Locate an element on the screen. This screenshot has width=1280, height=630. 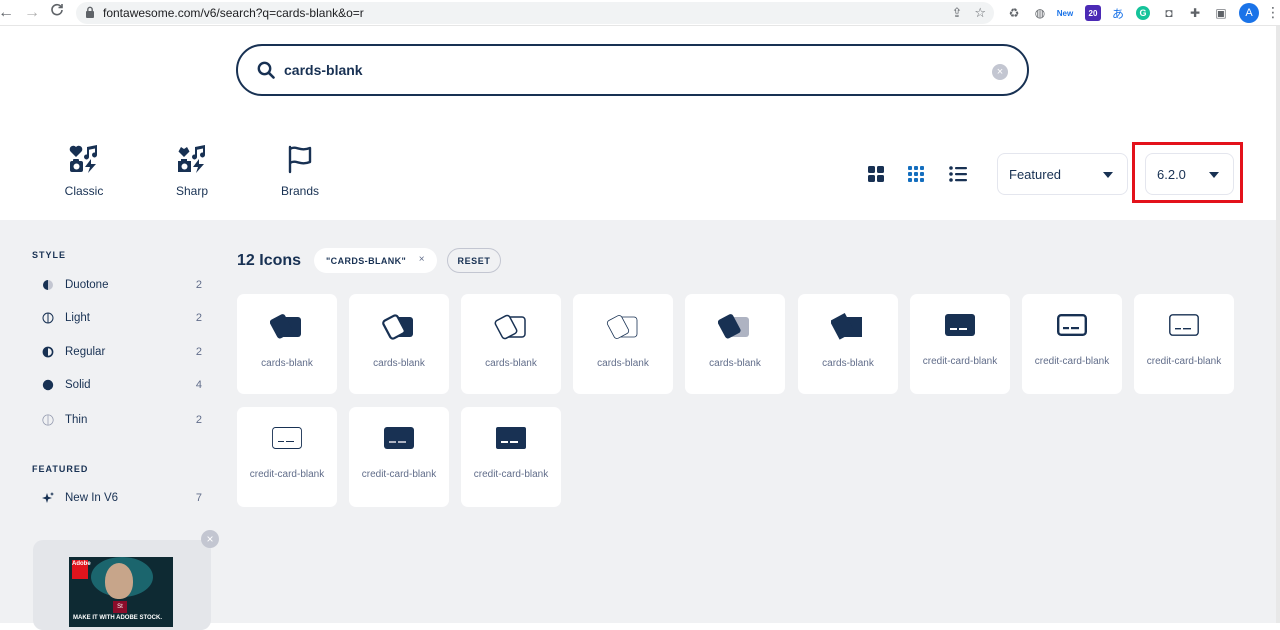
grammarly-icon: G is located at coordinates (1143, 13).